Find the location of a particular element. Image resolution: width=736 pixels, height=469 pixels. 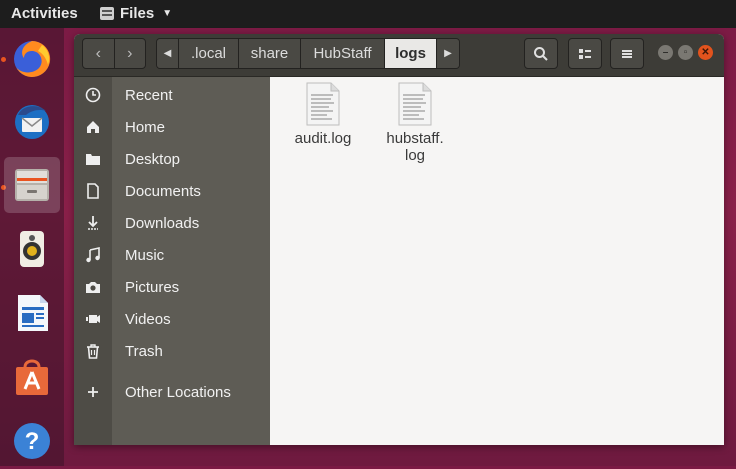

app-menu-label: Files is located at coordinates (137, 13).